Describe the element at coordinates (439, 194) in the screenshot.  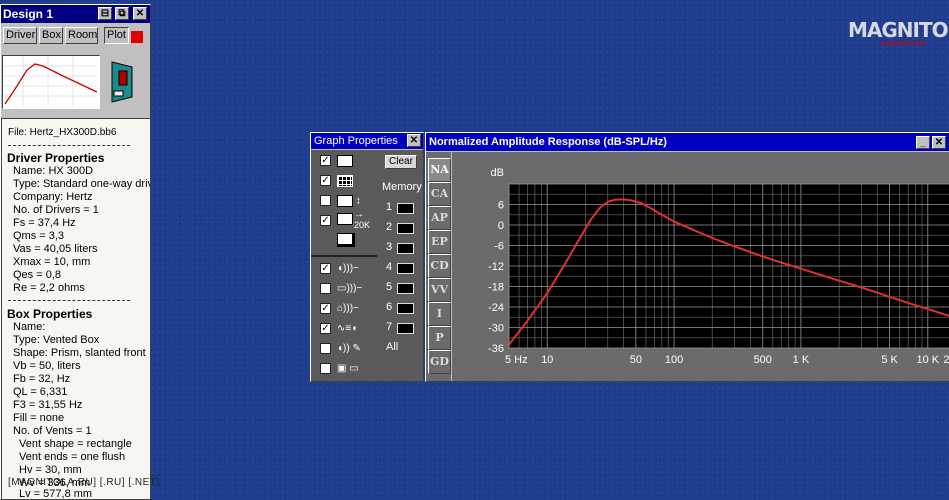
I see `graph-tab-ca: CA` at that location.